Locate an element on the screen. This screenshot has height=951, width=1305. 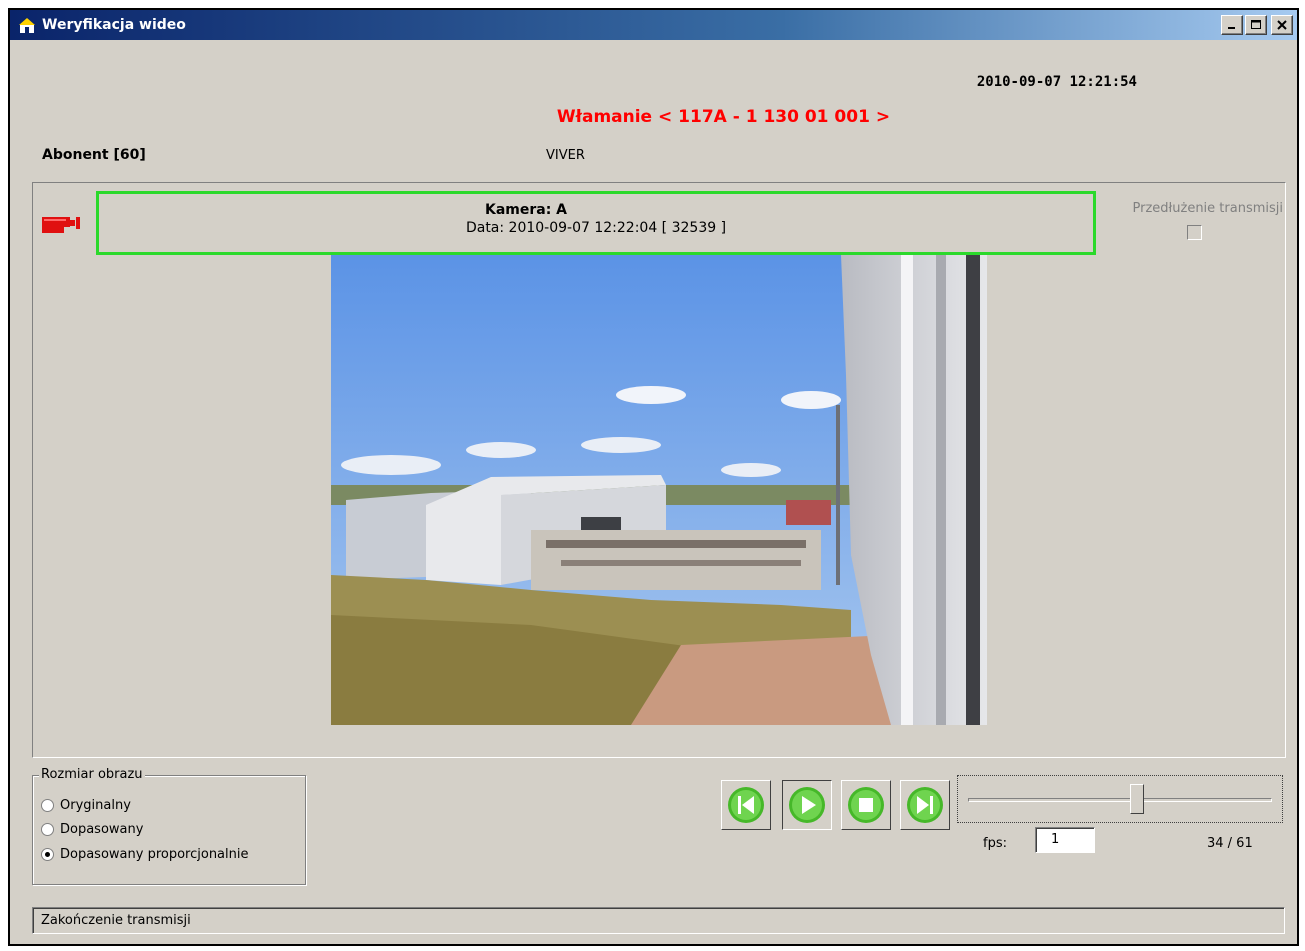
title-bar: Weryfikacja wideo is located at coordinates (653, 25).